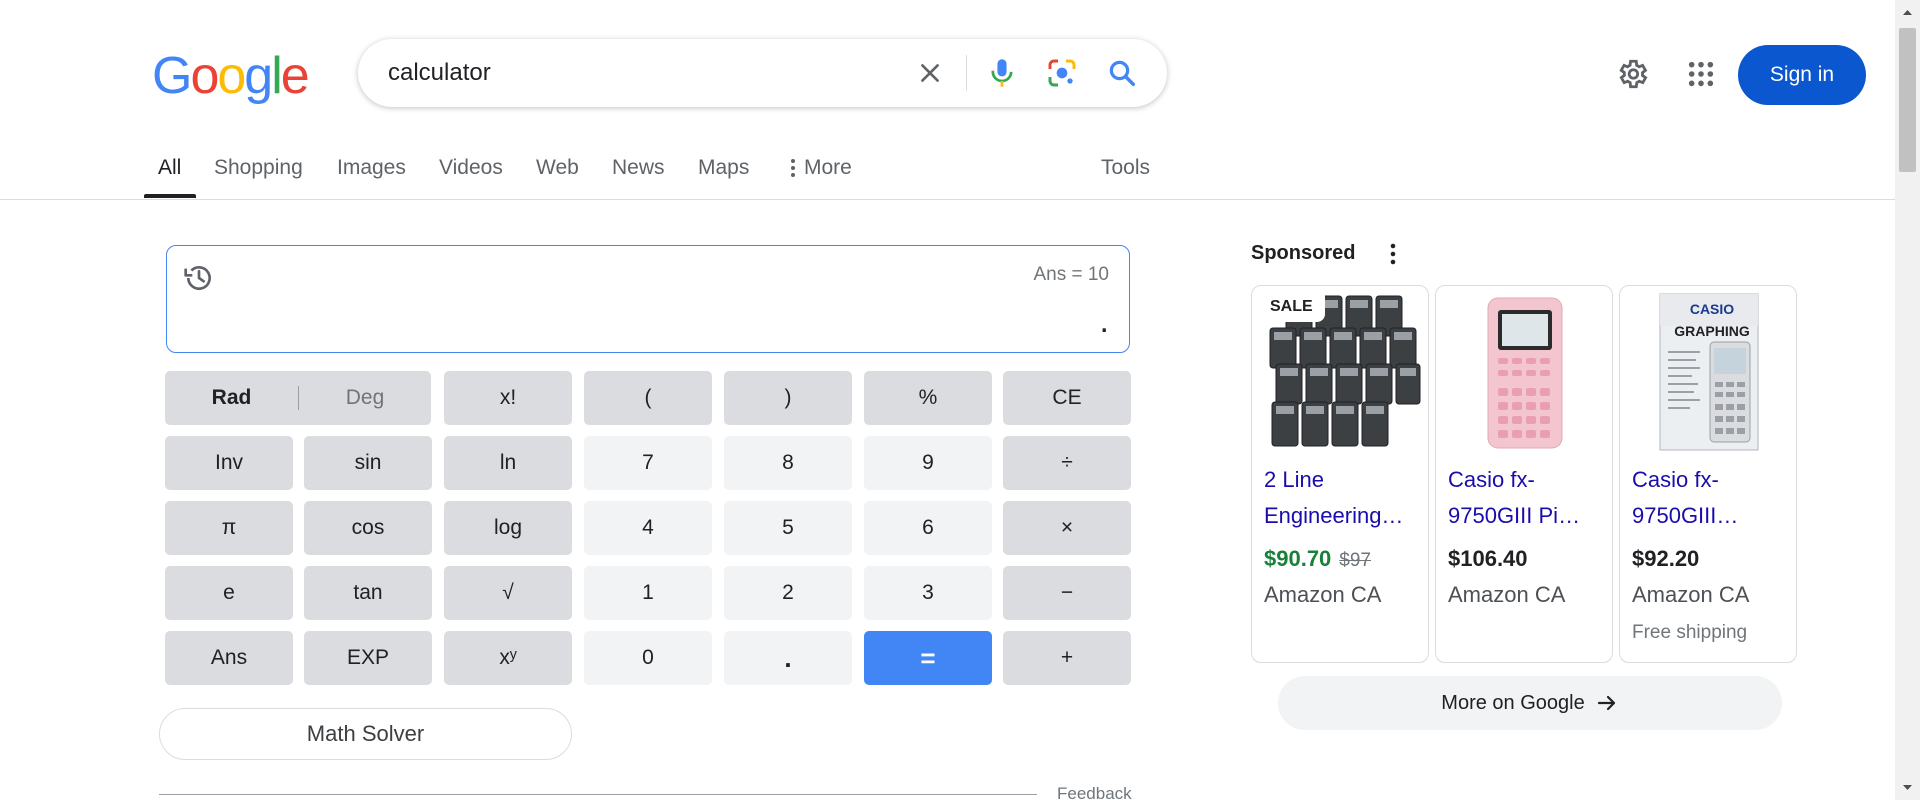 Image resolution: width=1920 pixels, height=800 pixels. I want to click on sale-badge: SALE, so click(1291, 307).